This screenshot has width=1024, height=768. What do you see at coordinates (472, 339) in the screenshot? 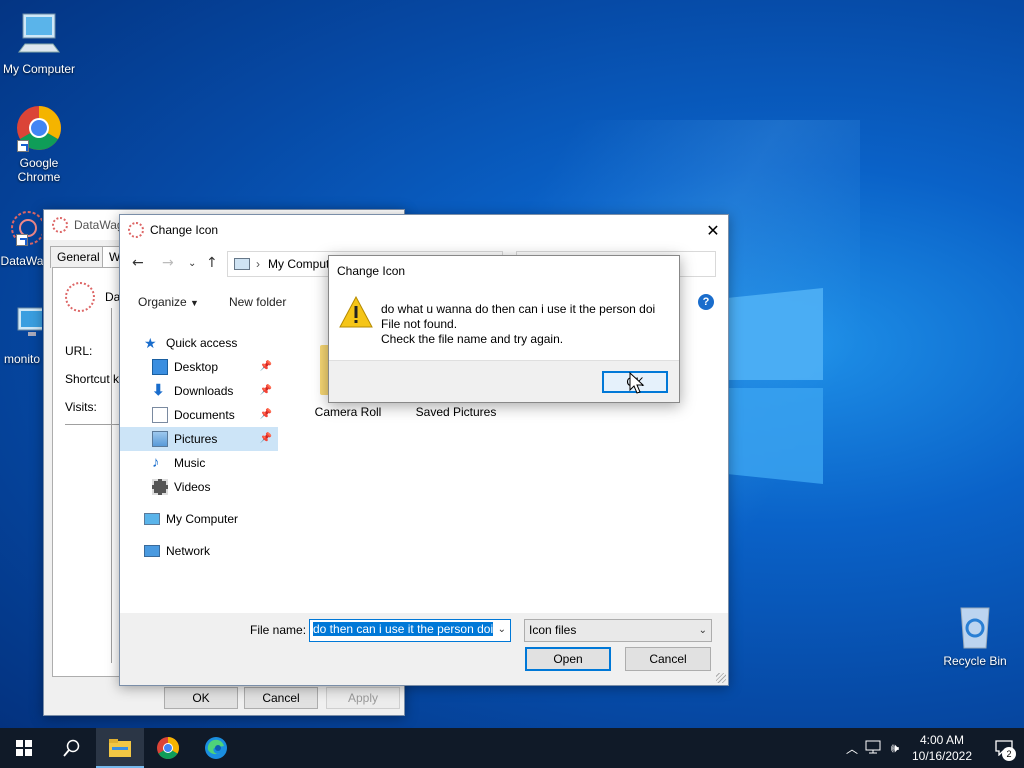
I see `message-line: Check the file name and try again.` at bounding box center [472, 339].